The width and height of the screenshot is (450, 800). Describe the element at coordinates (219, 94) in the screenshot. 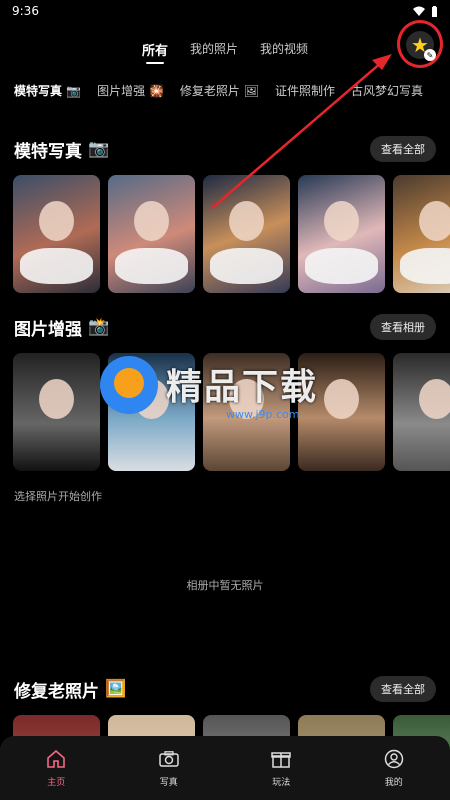

I see `category-tab-restore: 修复老照片 🖼` at that location.